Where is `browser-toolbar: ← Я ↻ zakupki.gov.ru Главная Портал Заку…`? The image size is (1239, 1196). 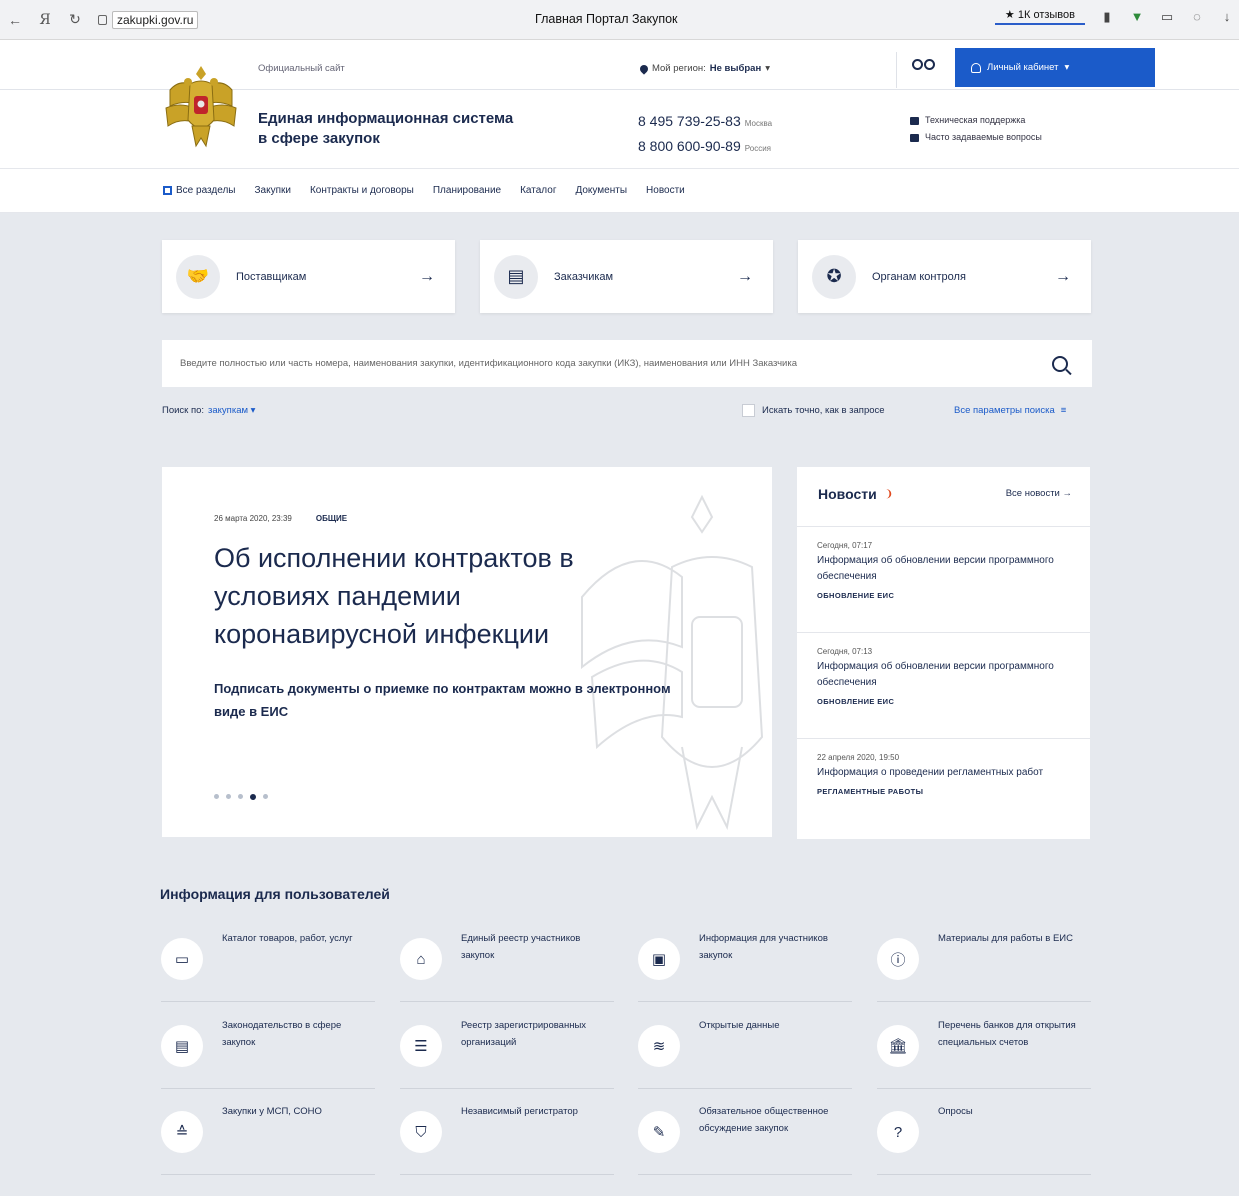
browser-toolbar: ← Я ↻ zakupki.gov.ru Главная Портал Заку… is located at coordinates (619, 20).